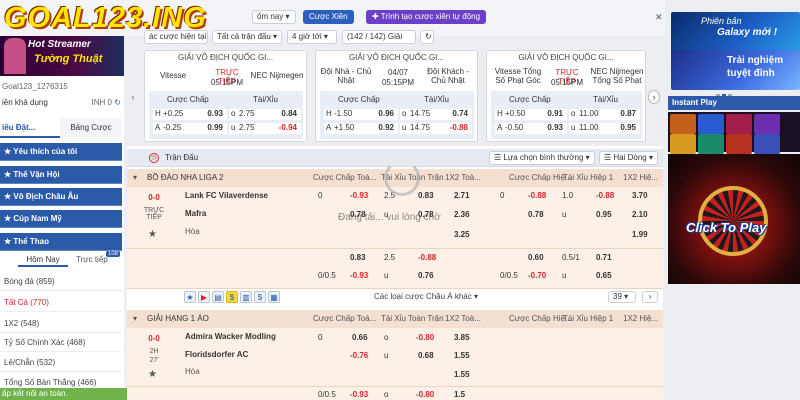 The image size is (800, 400). Describe the element at coordinates (190, 297) in the screenshot. I see `star-icon: ★` at that location.